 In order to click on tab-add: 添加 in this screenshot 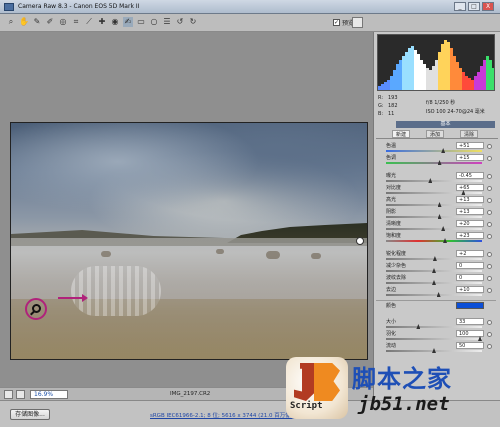, I will do `click(435, 134)`.